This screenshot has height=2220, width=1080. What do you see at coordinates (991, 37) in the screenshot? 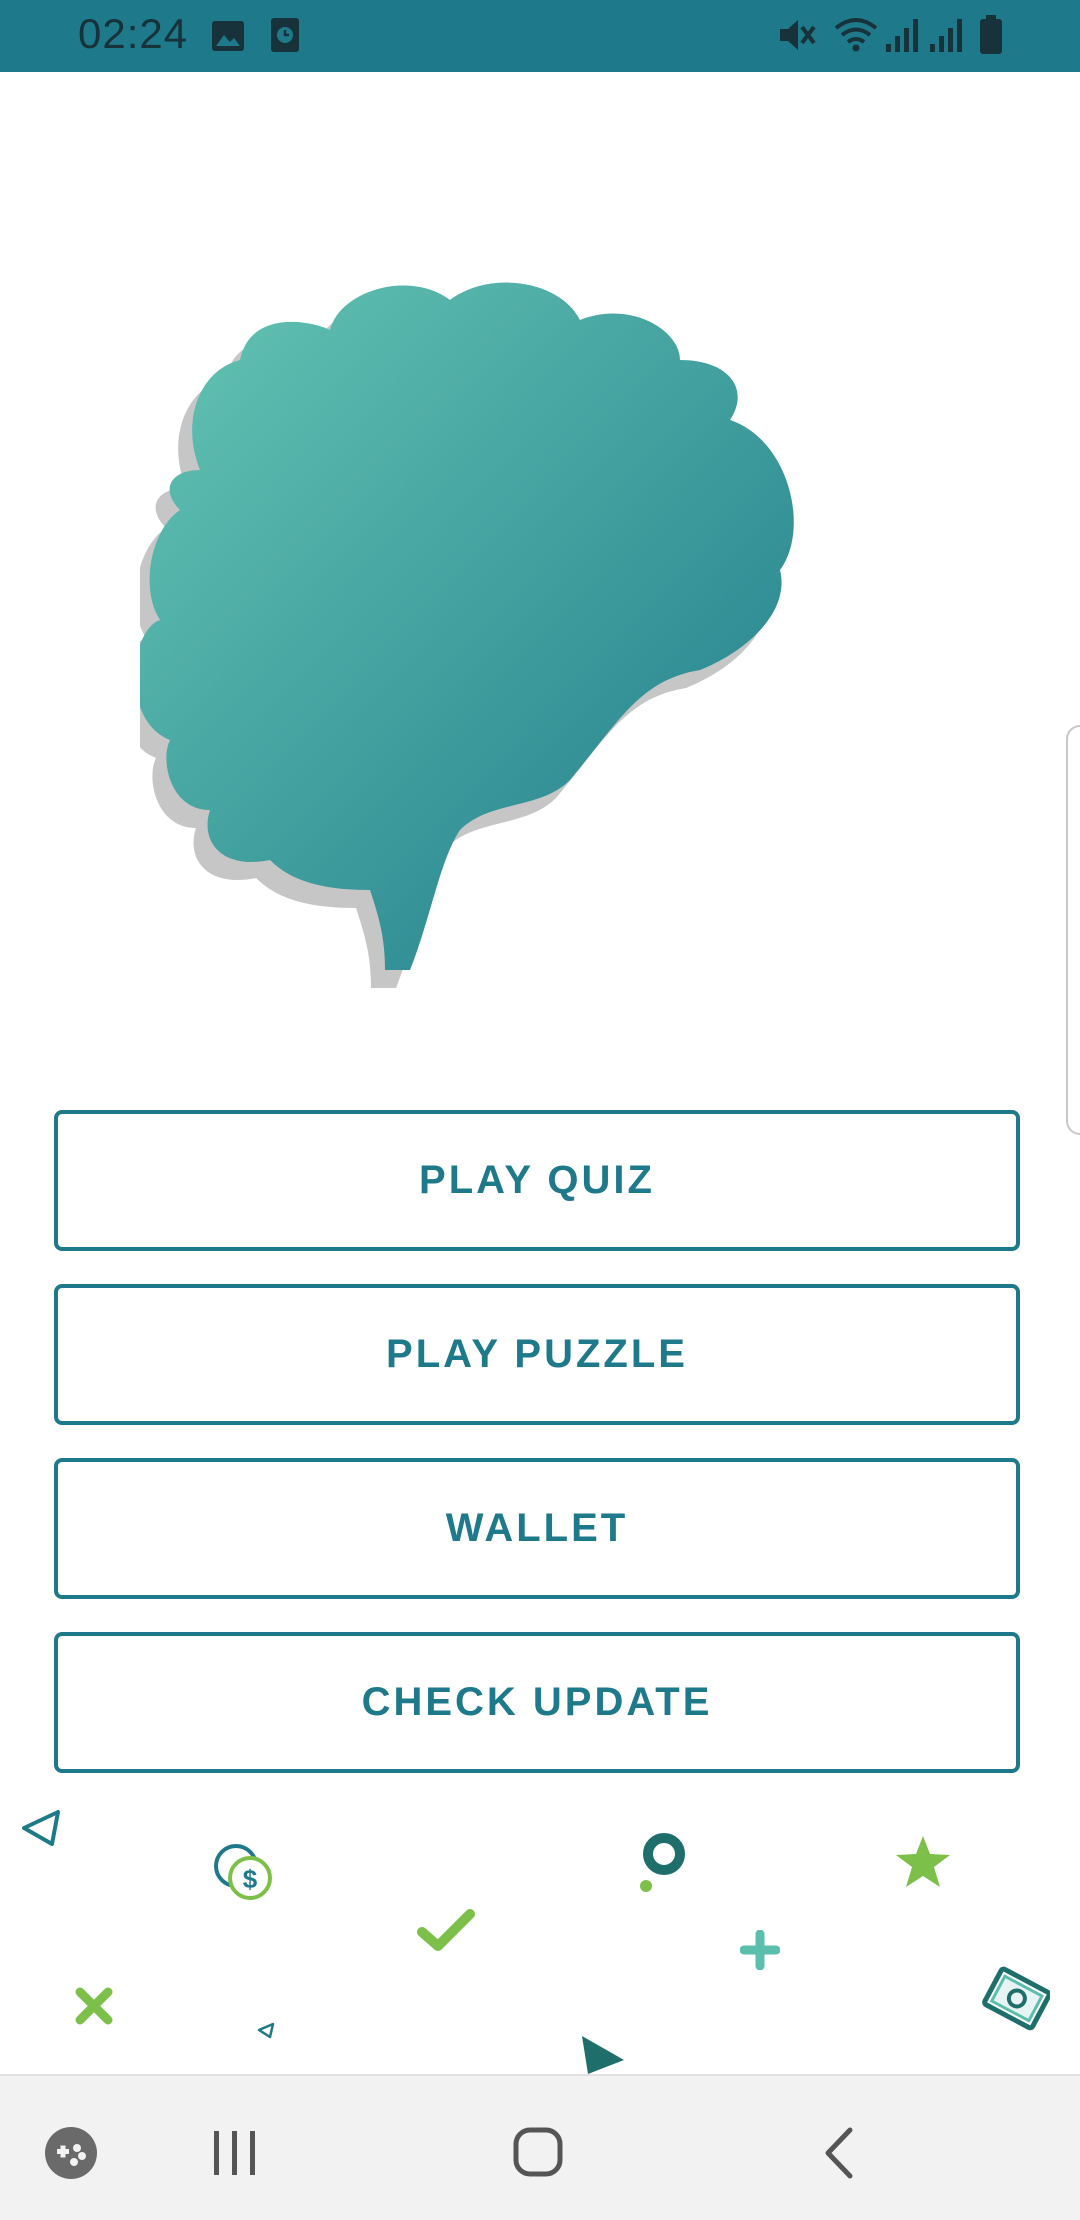
I see `battery-icon` at bounding box center [991, 37].